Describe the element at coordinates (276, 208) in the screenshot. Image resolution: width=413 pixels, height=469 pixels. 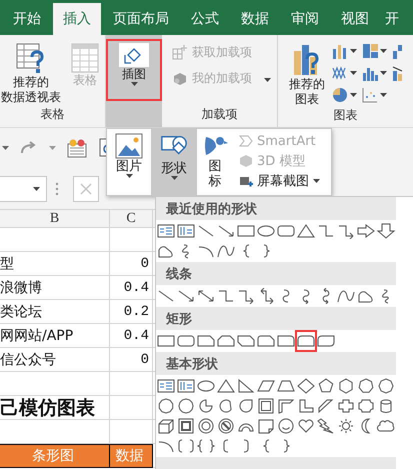
I see `section-header: 最近使用的形状` at that location.